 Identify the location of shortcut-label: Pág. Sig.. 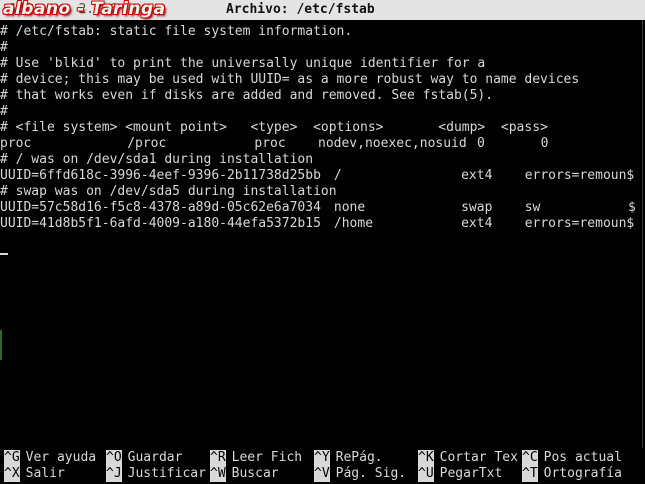
(371, 473).